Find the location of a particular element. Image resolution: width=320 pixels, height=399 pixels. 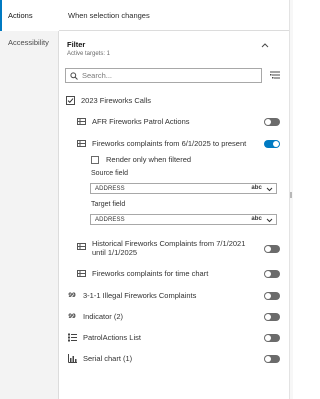

search-box is located at coordinates (163, 75).